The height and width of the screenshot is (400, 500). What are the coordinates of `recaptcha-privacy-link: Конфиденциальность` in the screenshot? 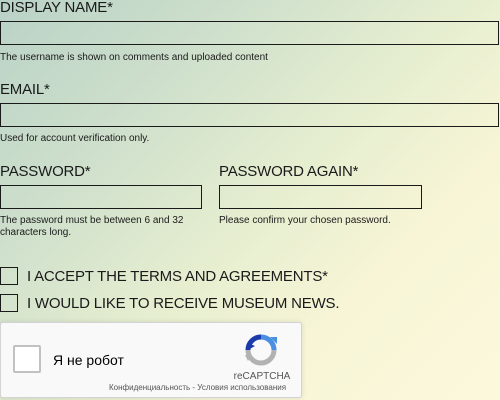 It's located at (149, 387).